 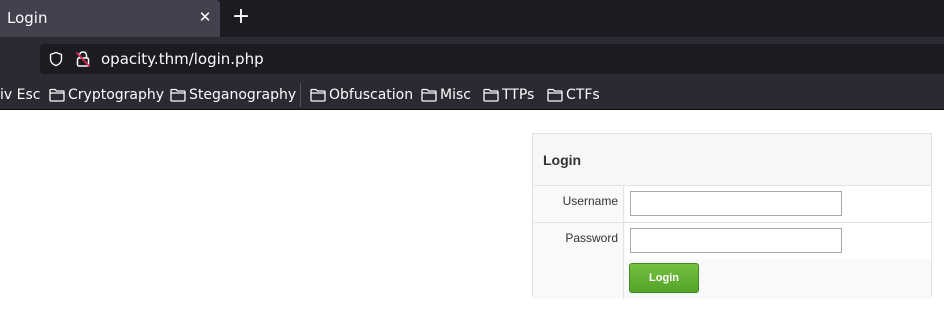 I want to click on bookmarks-separator, so click(x=300, y=95).